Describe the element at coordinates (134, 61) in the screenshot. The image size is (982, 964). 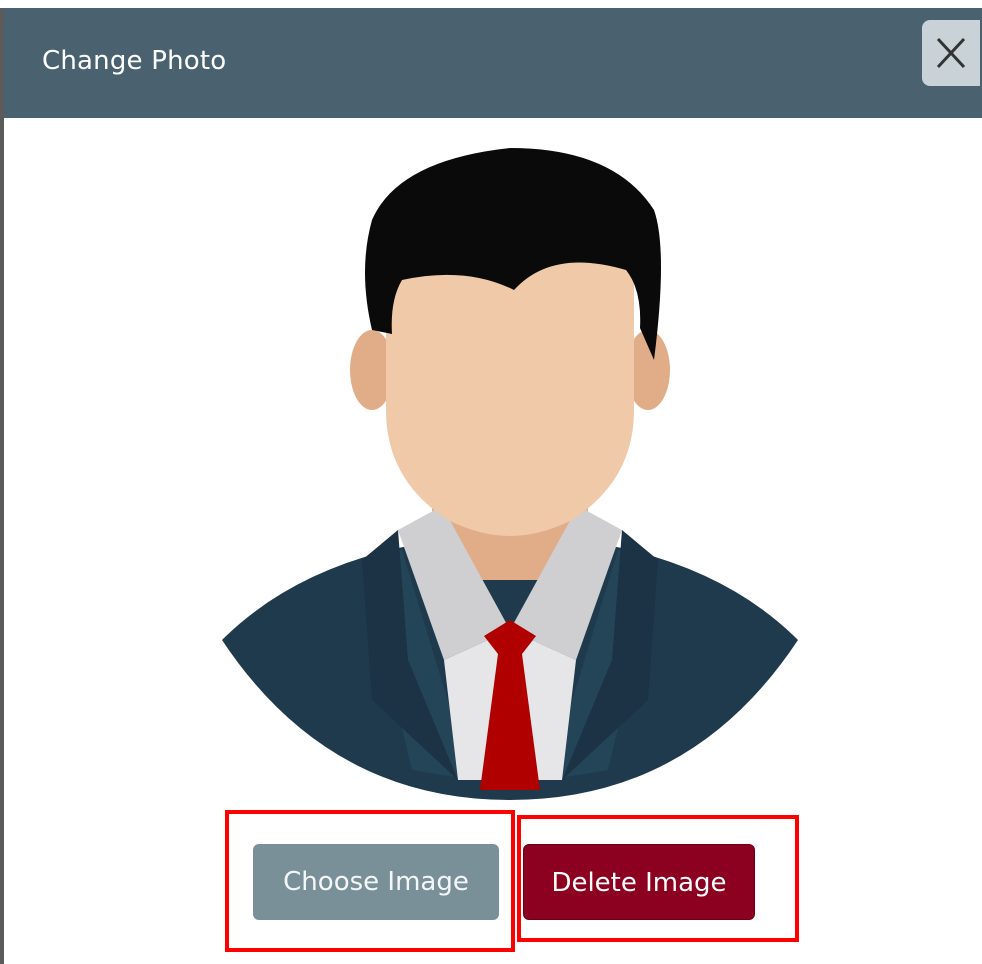
I see `dialog-title: Change Photo` at that location.